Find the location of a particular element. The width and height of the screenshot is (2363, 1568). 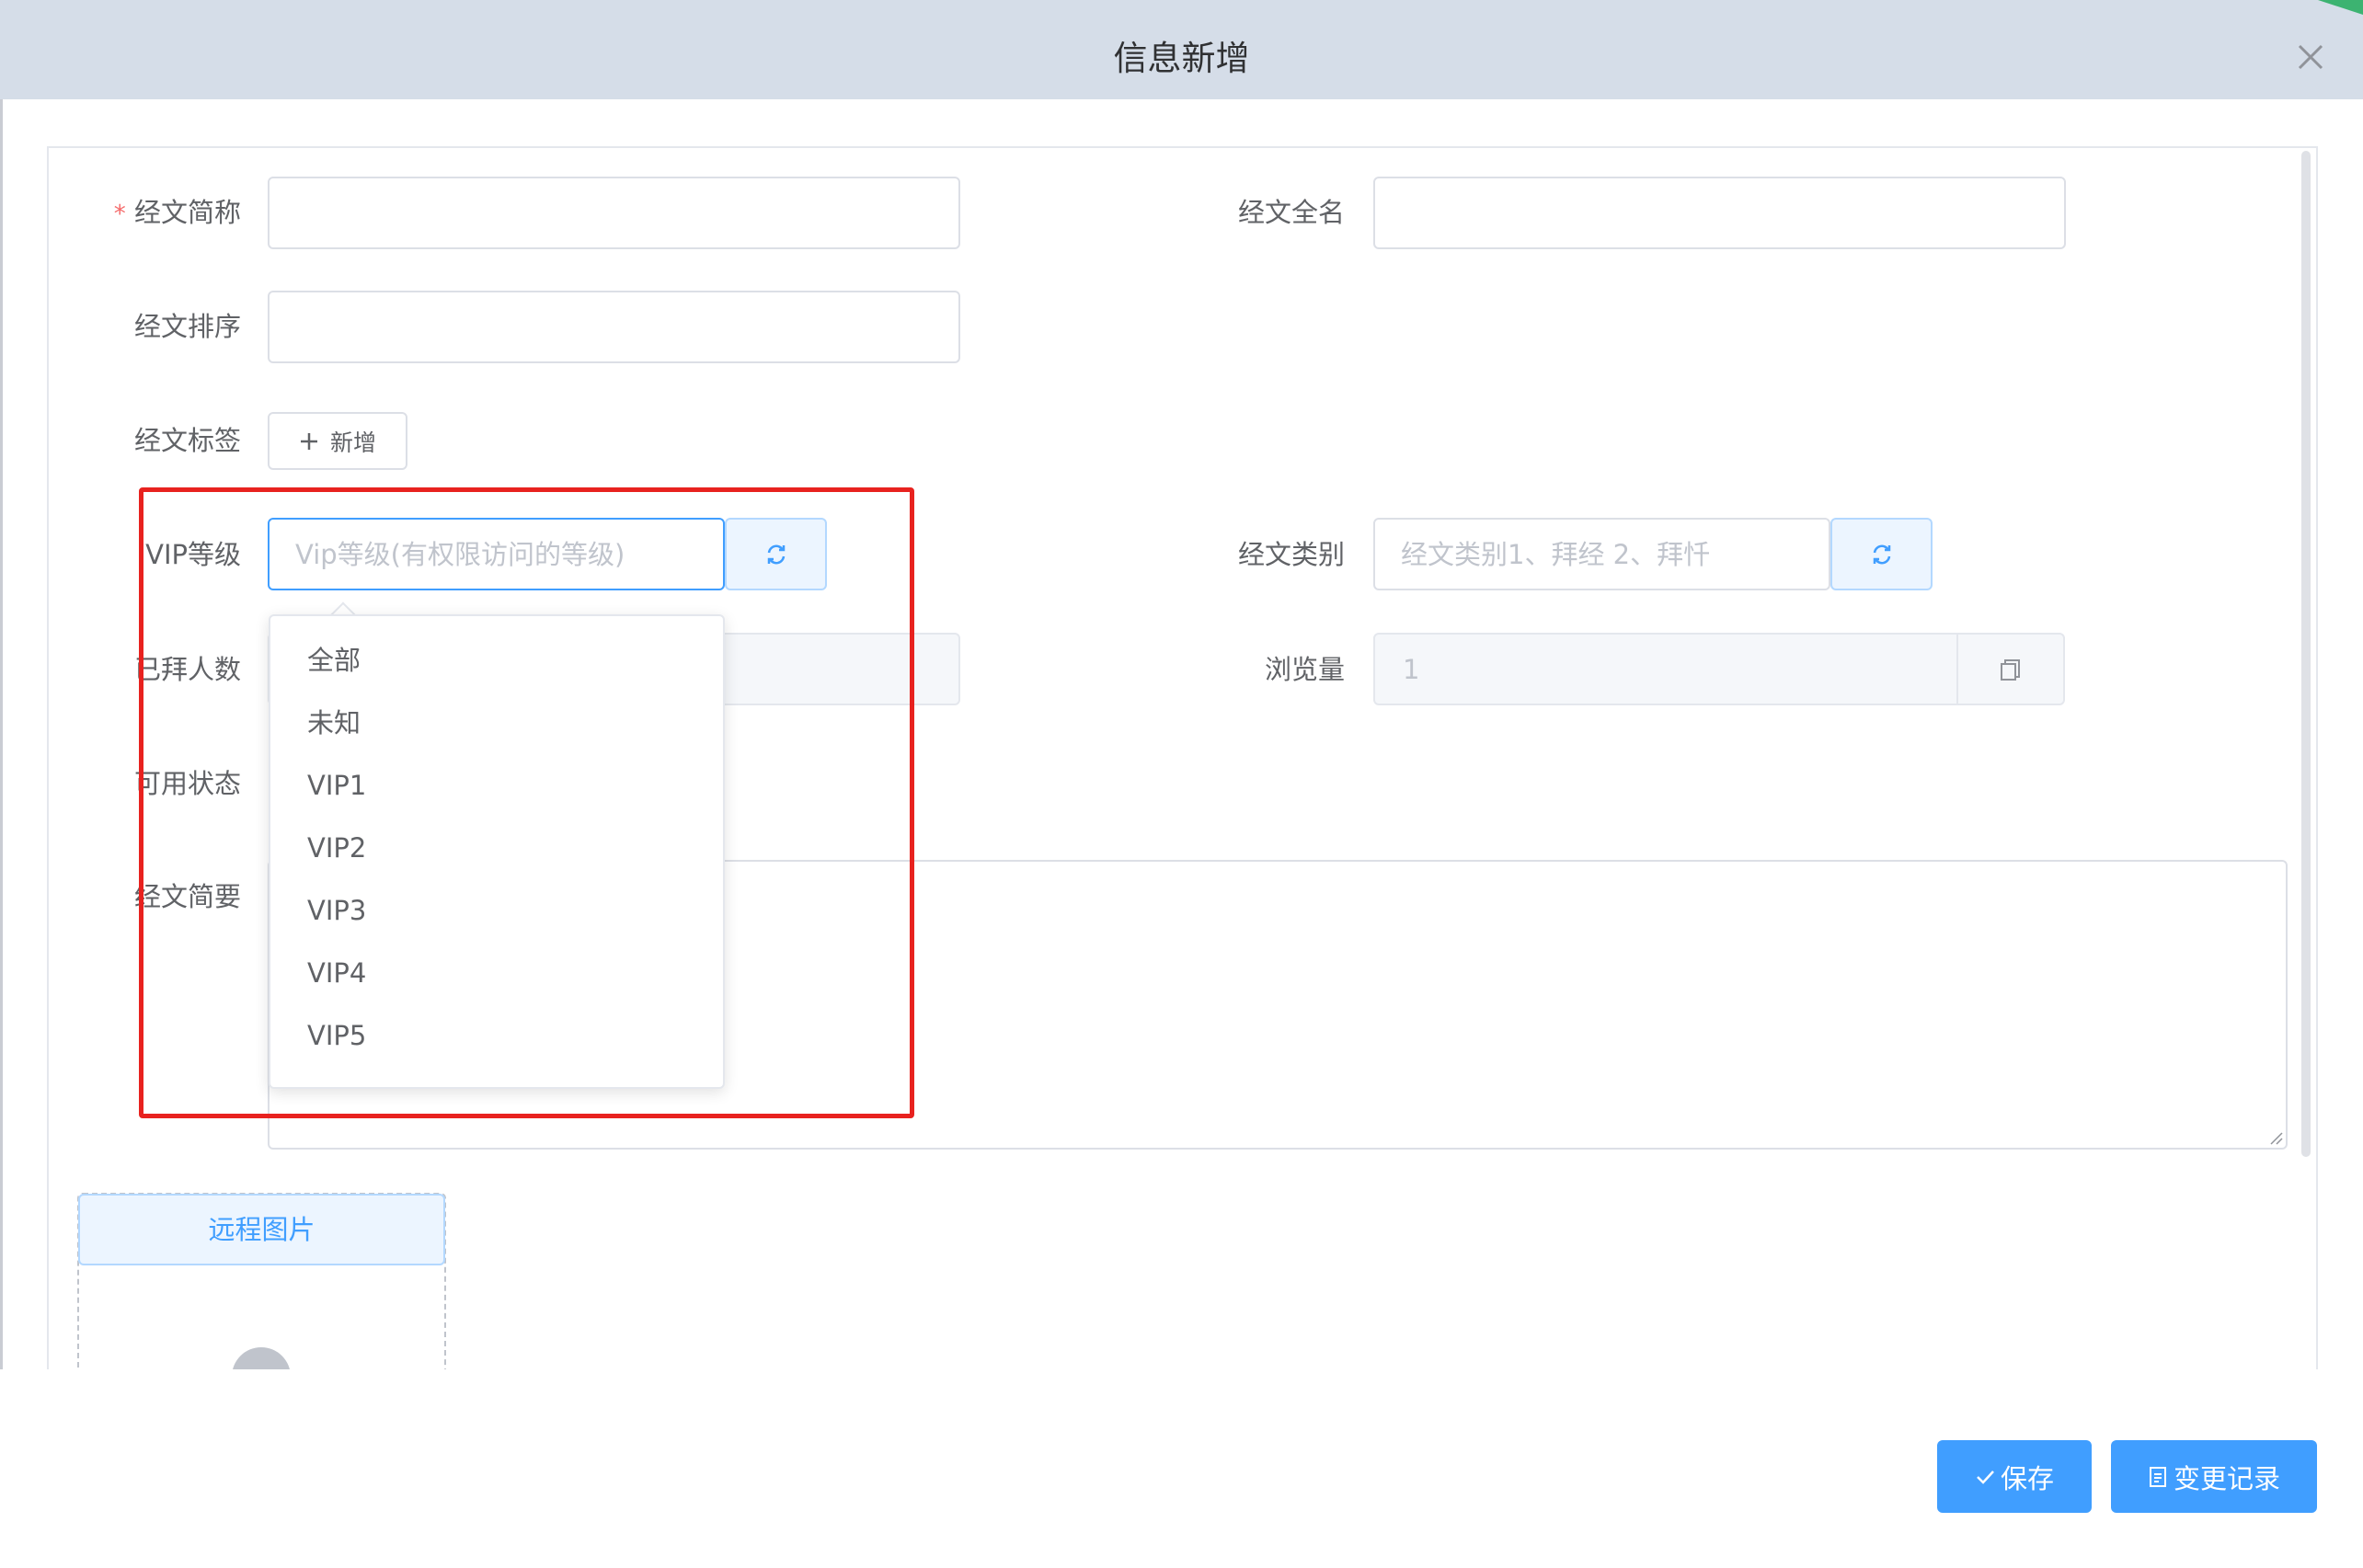

document-icon is located at coordinates (2157, 1476).